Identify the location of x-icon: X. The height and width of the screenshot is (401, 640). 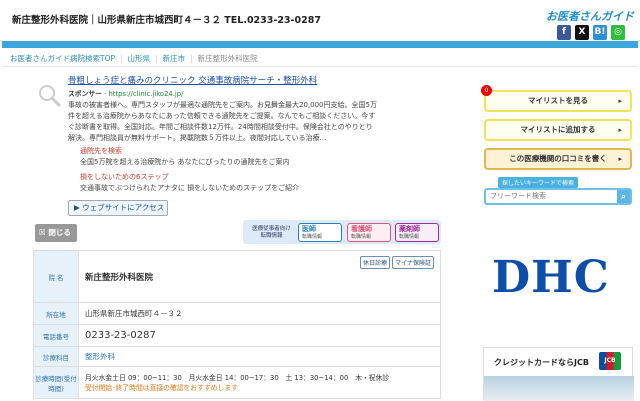
(582, 32).